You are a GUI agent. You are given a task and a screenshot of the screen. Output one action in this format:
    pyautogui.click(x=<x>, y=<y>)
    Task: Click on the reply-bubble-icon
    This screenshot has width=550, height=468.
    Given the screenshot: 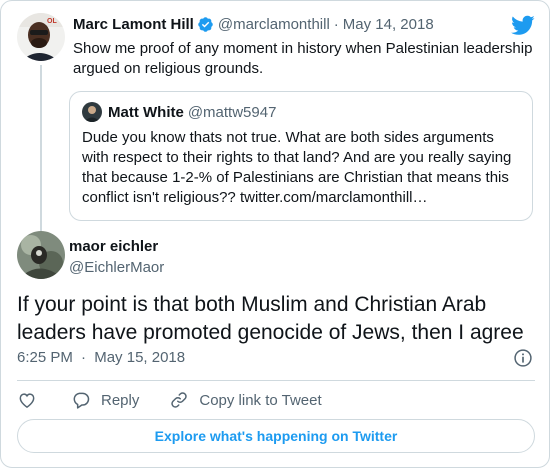 What is the action you would take?
    pyautogui.click(x=81, y=400)
    